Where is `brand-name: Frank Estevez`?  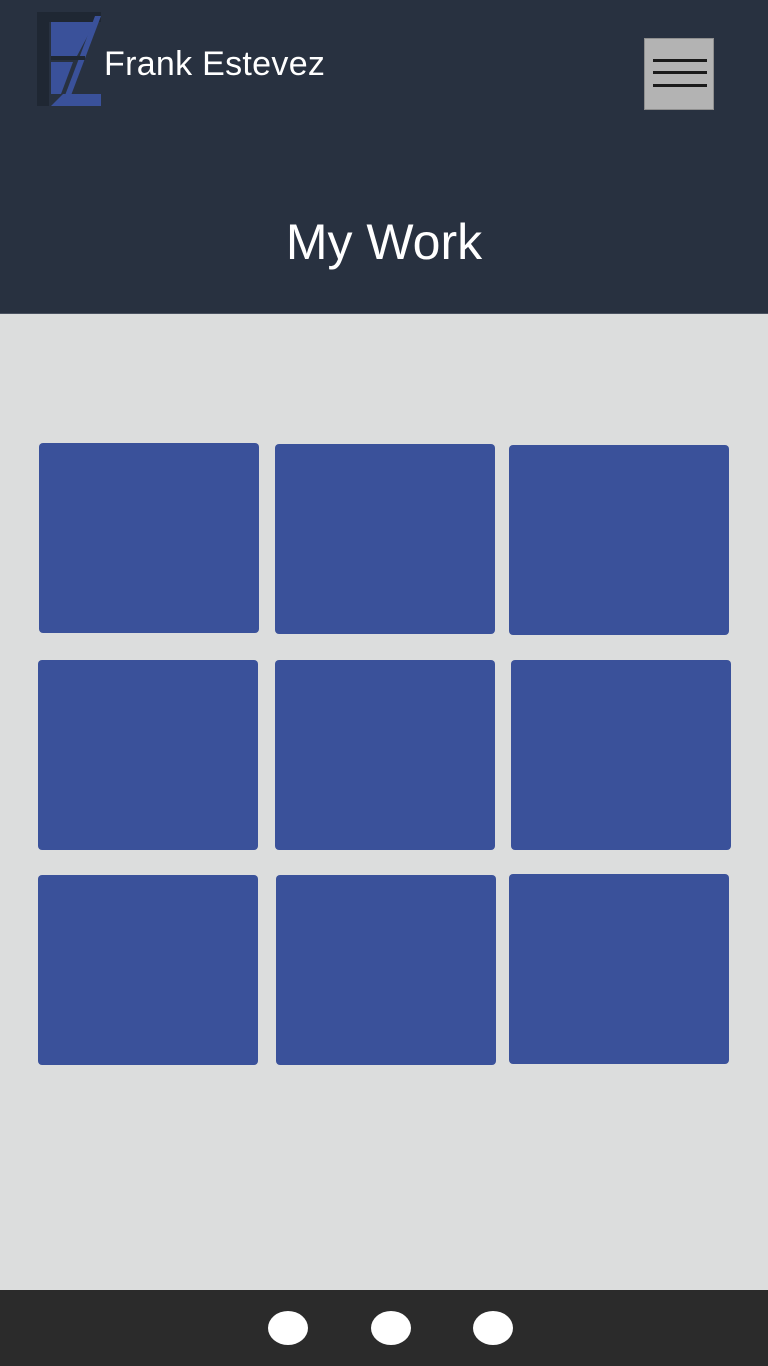
brand-name: Frank Estevez is located at coordinates (214, 64).